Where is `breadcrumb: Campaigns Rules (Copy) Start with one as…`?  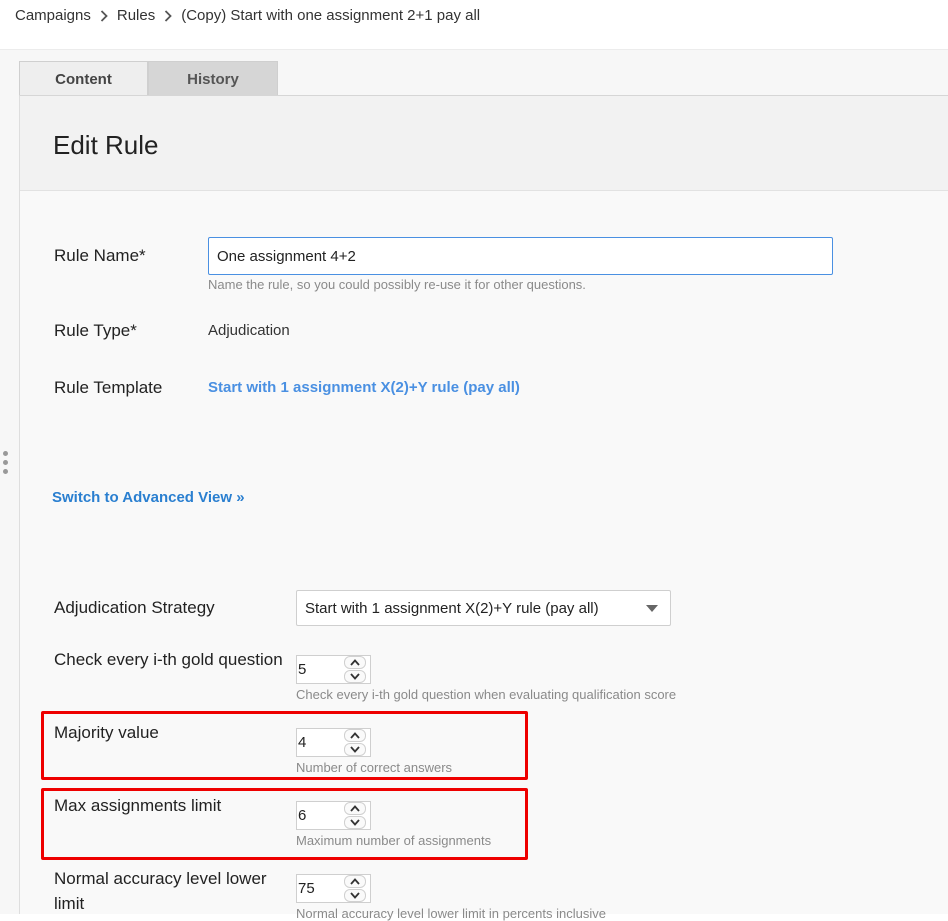 breadcrumb: Campaigns Rules (Copy) Start with one as… is located at coordinates (247, 15).